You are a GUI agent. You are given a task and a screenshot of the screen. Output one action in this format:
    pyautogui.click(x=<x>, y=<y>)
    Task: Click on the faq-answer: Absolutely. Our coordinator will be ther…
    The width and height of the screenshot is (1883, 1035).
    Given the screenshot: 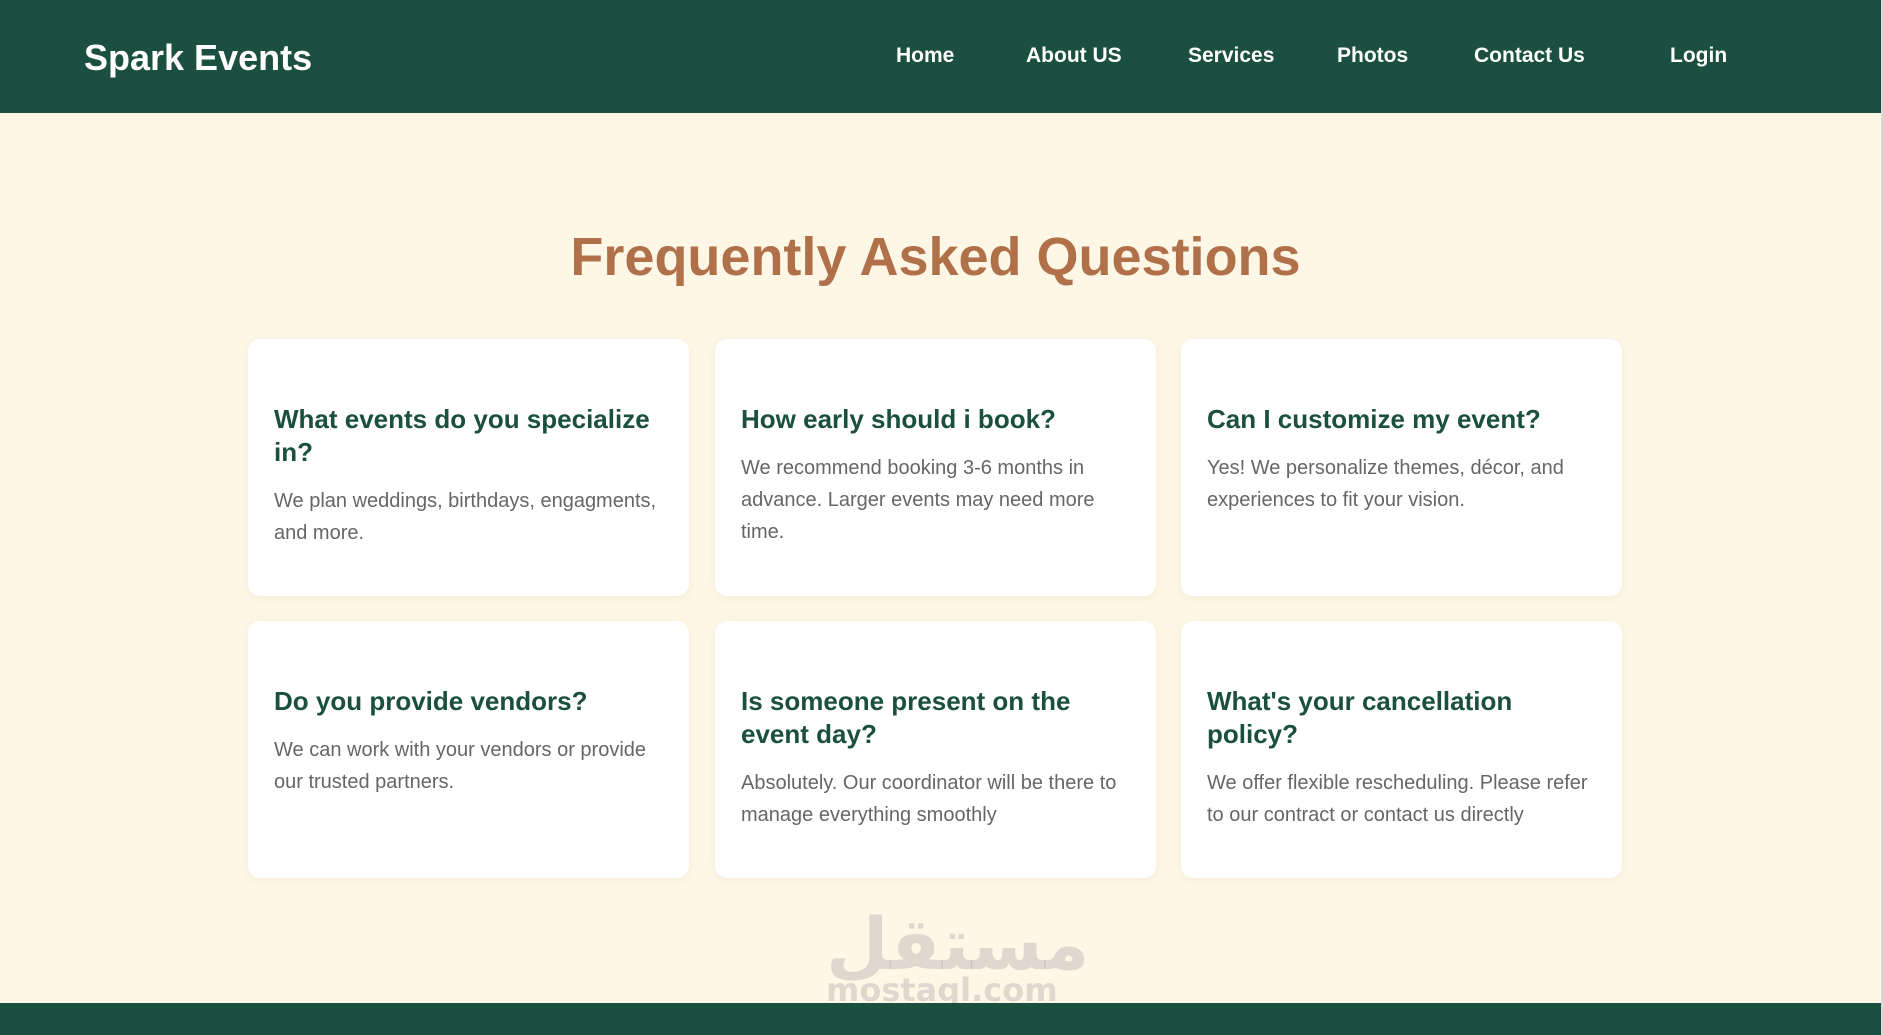 What is the action you would take?
    pyautogui.click(x=929, y=799)
    